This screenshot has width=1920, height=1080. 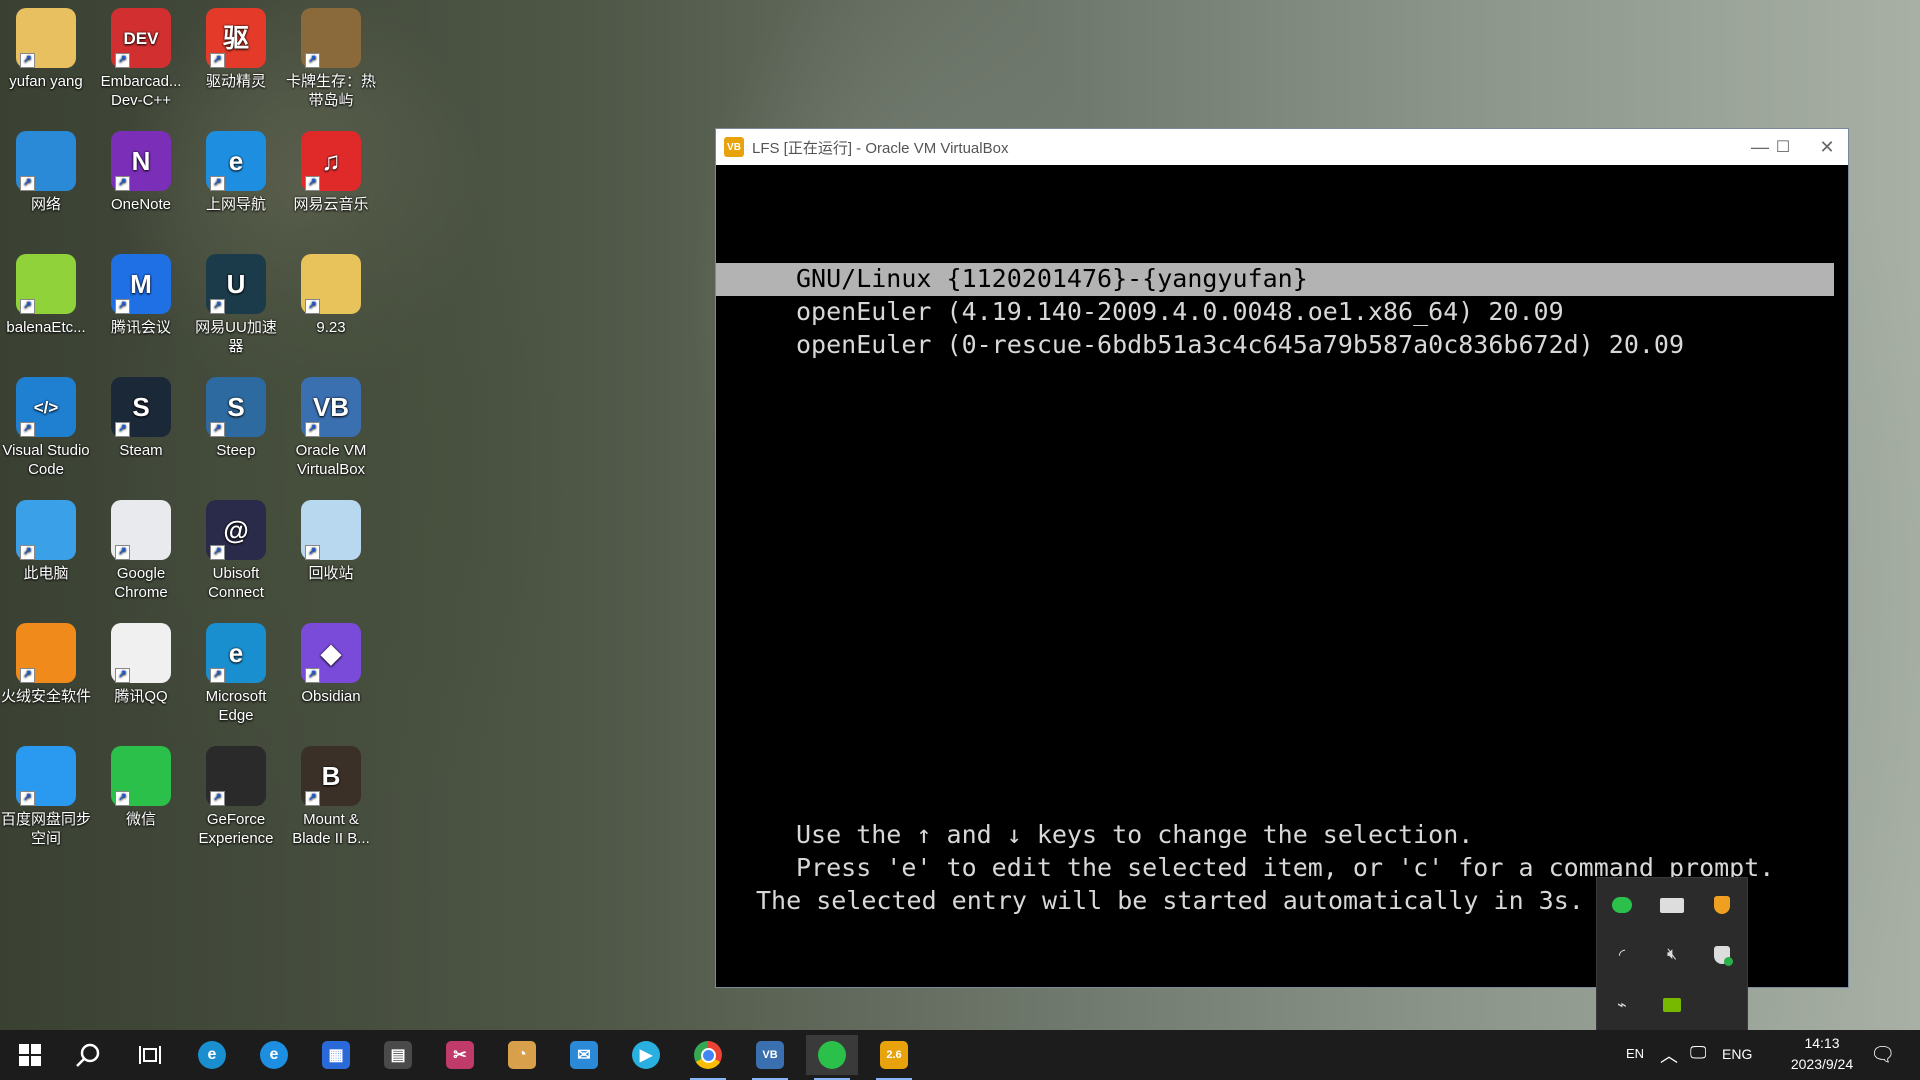 What do you see at coordinates (30, 1055) in the screenshot?
I see `start-button` at bounding box center [30, 1055].